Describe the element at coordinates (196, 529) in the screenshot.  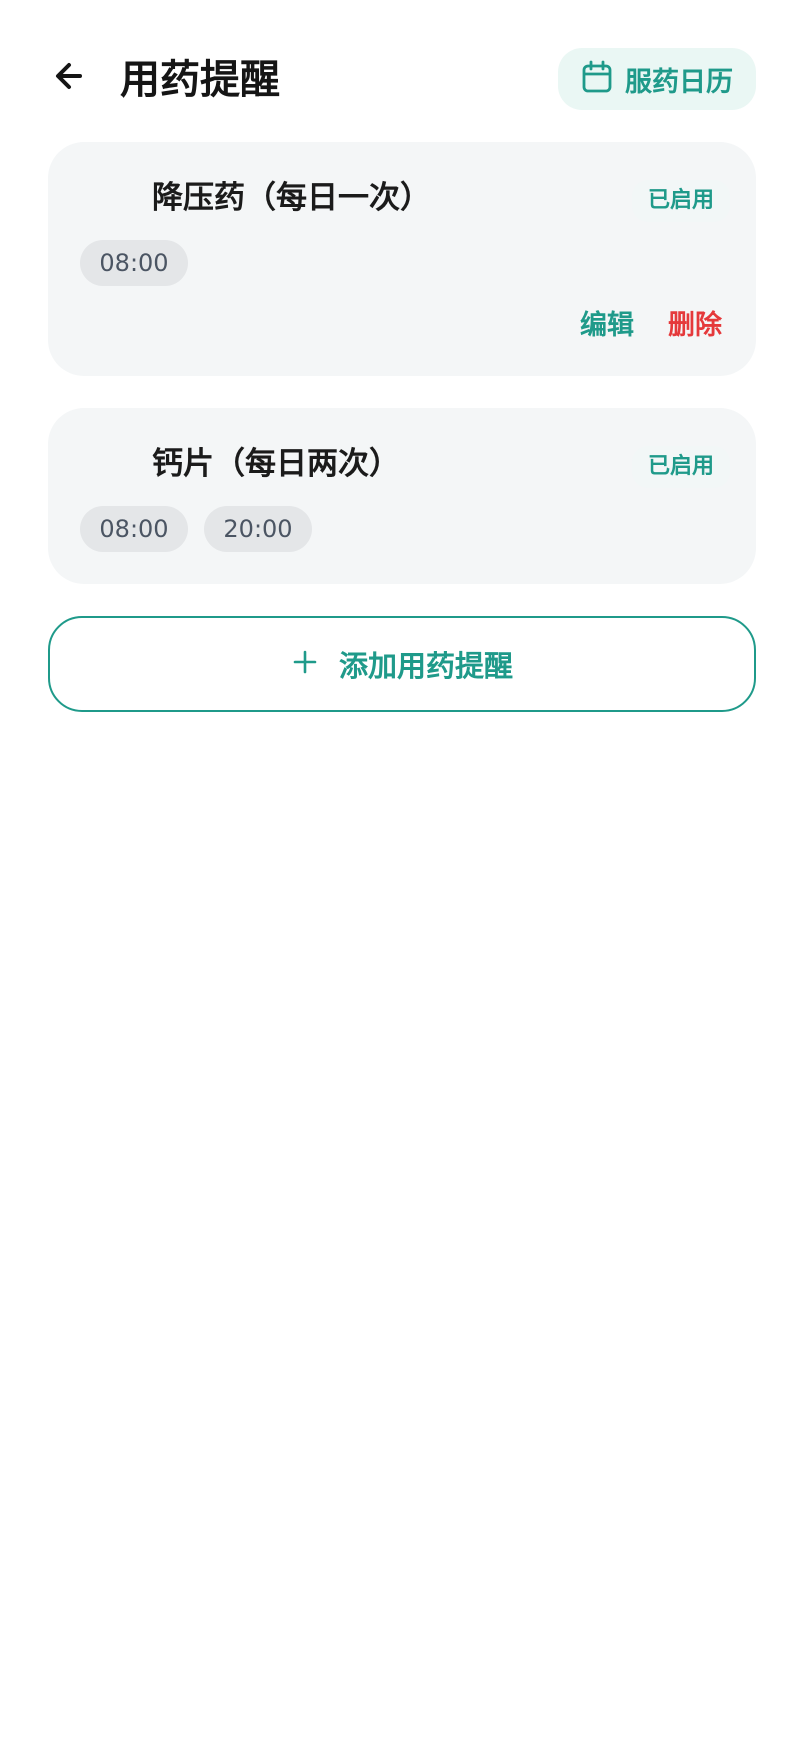
I see `time-list: 08:00 20:00` at that location.